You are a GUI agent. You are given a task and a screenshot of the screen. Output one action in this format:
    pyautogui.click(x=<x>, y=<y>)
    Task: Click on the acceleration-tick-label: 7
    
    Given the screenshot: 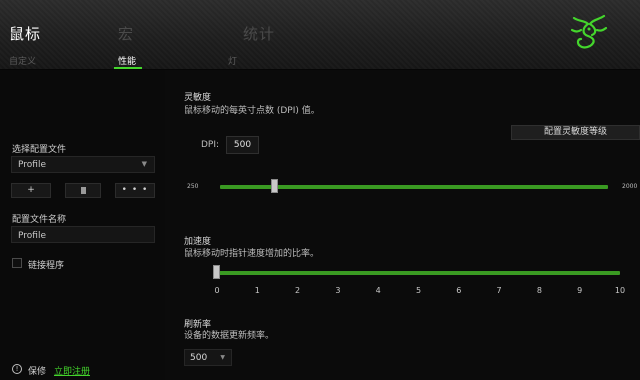 What is the action you would take?
    pyautogui.click(x=499, y=290)
    